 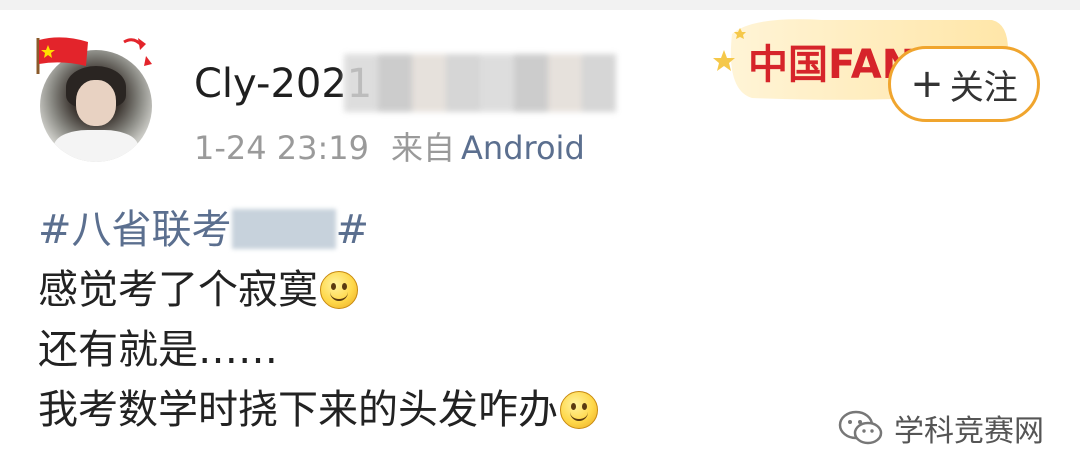 What do you see at coordinates (318, 410) in the screenshot?
I see `post-line: 我考数学时挠下来的头发咋办` at bounding box center [318, 410].